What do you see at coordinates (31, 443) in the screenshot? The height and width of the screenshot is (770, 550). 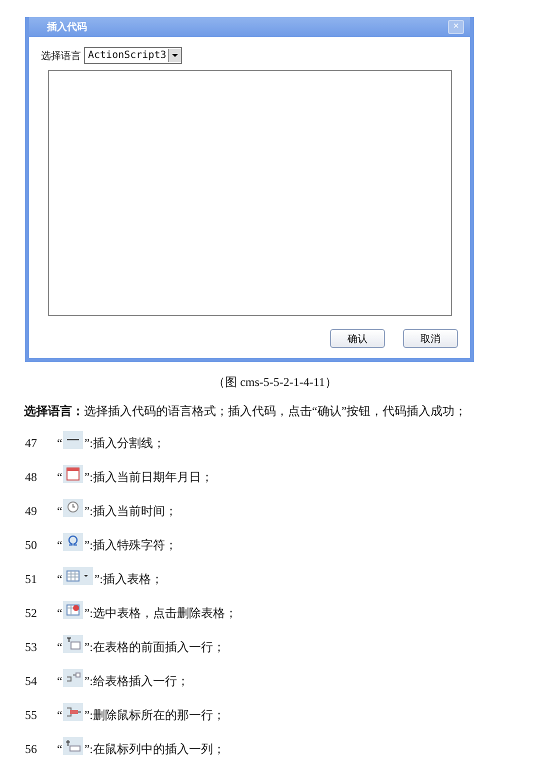 I see `item-number: 47` at bounding box center [31, 443].